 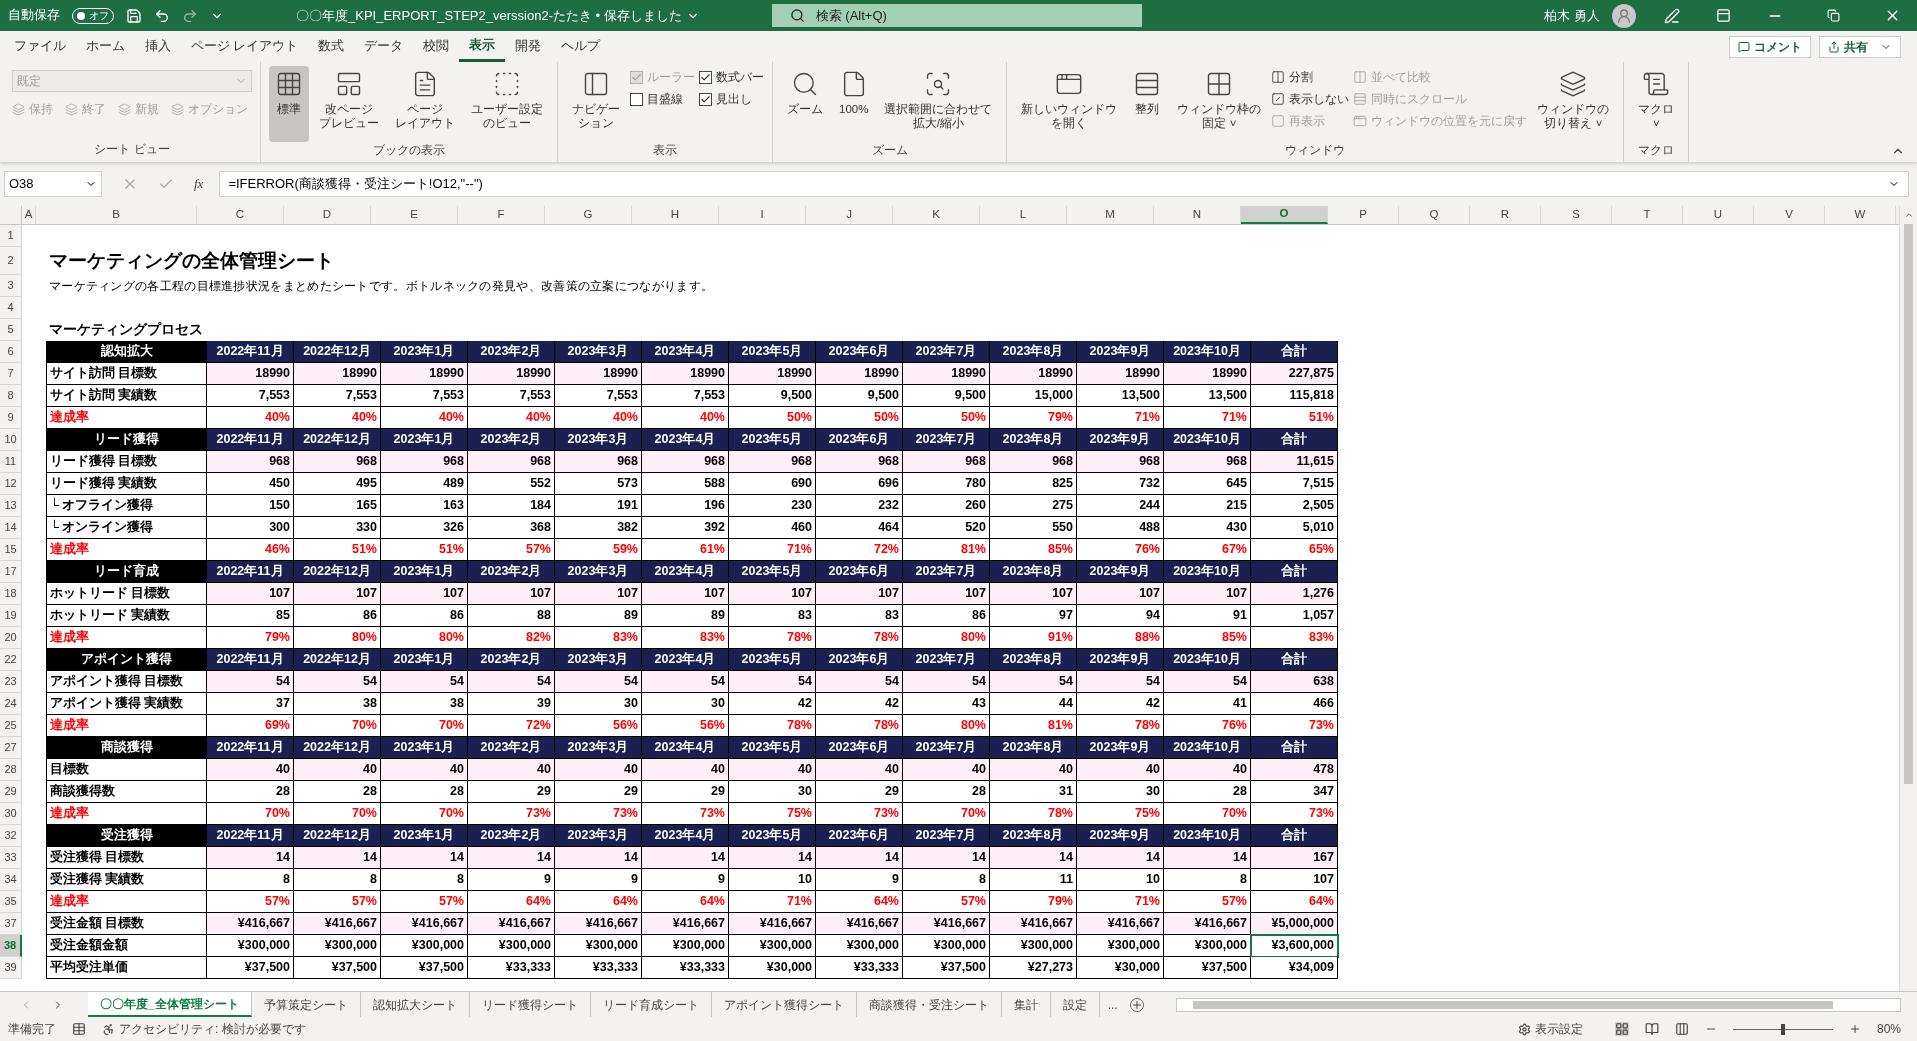 I want to click on row-heading: 39, so click(x=11, y=968).